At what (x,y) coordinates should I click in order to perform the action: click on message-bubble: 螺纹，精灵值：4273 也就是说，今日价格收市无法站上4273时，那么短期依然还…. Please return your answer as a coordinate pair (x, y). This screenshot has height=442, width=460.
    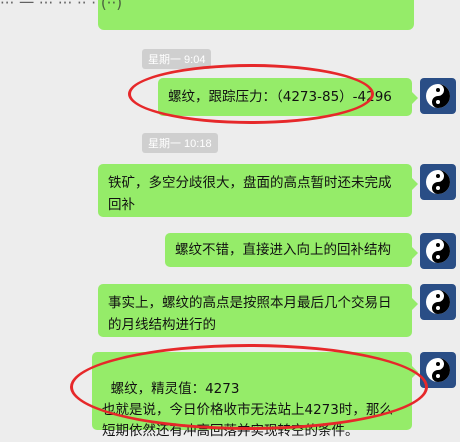
    Looking at the image, I should click on (255, 395).